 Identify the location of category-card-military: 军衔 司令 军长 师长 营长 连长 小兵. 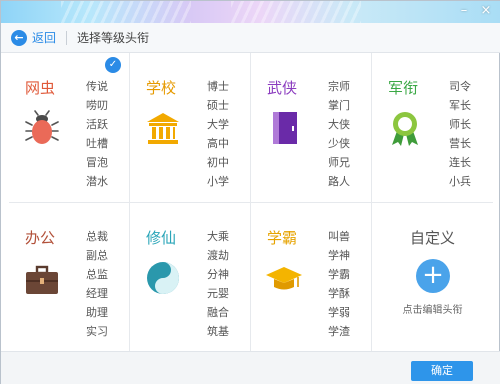
(432, 128).